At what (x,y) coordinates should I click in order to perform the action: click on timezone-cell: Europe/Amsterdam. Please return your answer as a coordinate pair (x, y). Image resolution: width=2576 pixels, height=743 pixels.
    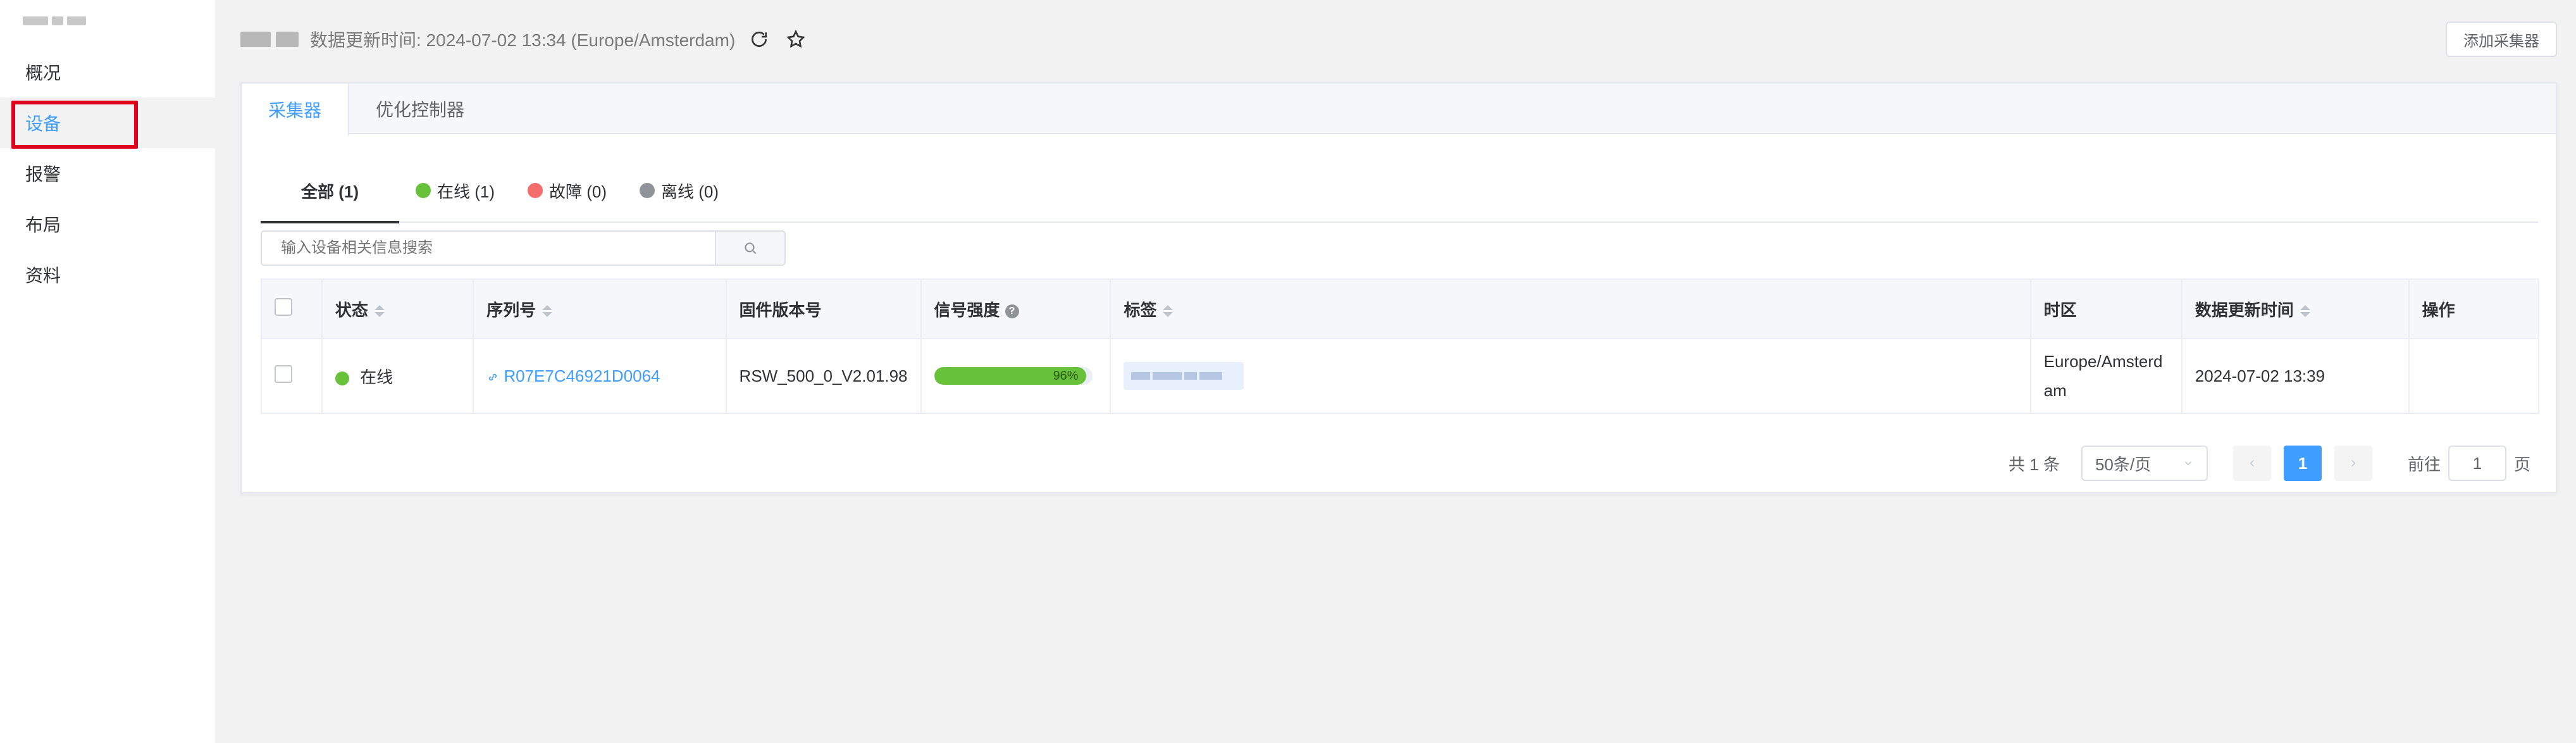
    Looking at the image, I should click on (2106, 376).